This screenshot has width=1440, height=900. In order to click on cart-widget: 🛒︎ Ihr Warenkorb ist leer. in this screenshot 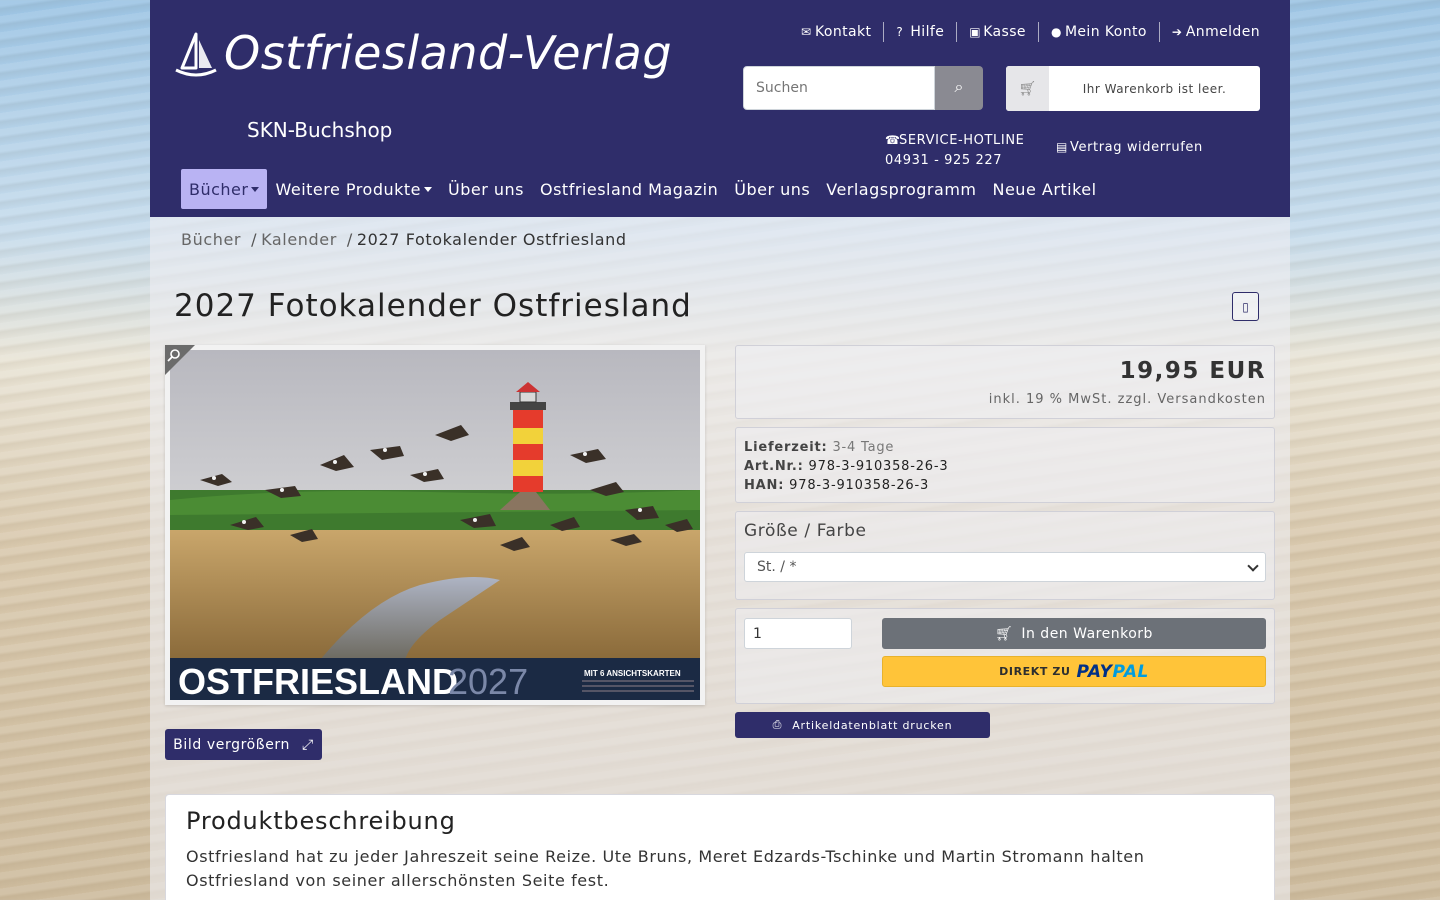, I will do `click(1133, 88)`.